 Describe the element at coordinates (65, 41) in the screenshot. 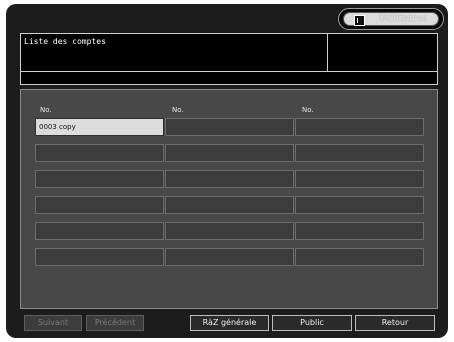

I see `page-title: Liste des comptes` at that location.